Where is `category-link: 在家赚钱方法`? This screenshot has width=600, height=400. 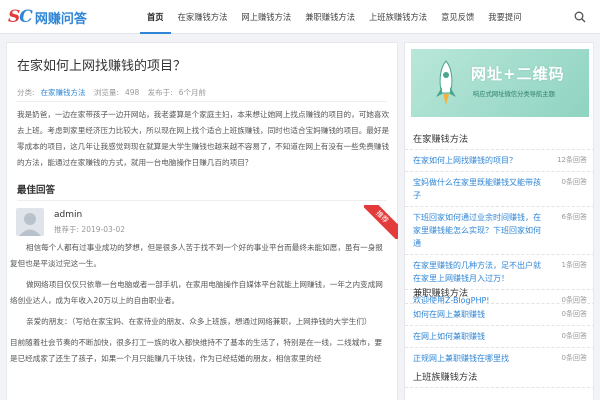 category-link: 在家赚钱方法 is located at coordinates (63, 92).